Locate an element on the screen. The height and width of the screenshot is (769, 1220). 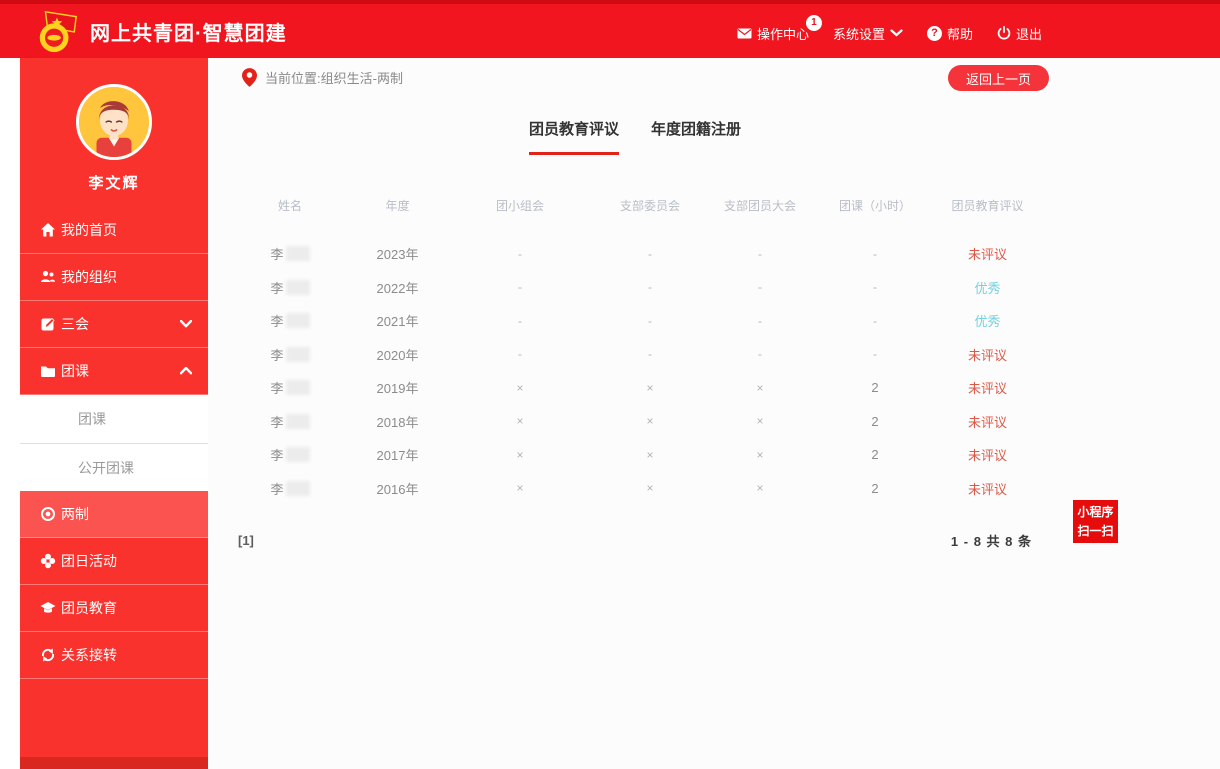
branch-meeting-cell: × is located at coordinates (760, 421).